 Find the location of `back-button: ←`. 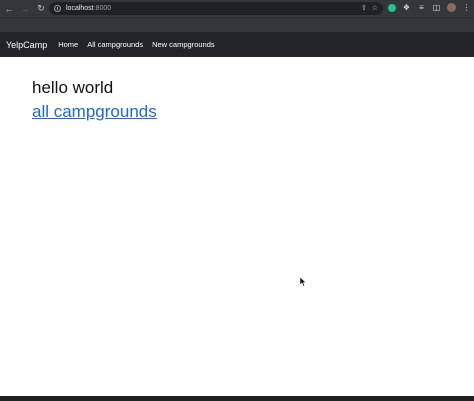

back-button: ← is located at coordinates (9, 9).